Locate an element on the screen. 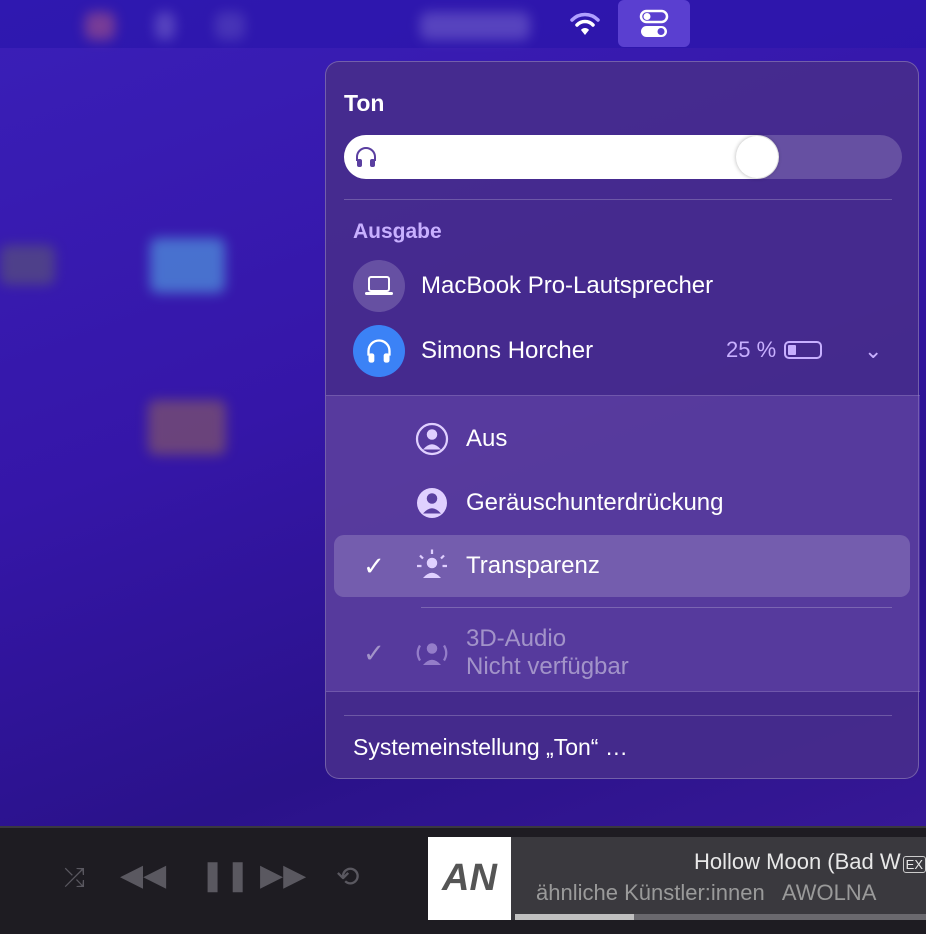 This screenshot has height=934, width=926. laptop-icon is located at coordinates (379, 286).